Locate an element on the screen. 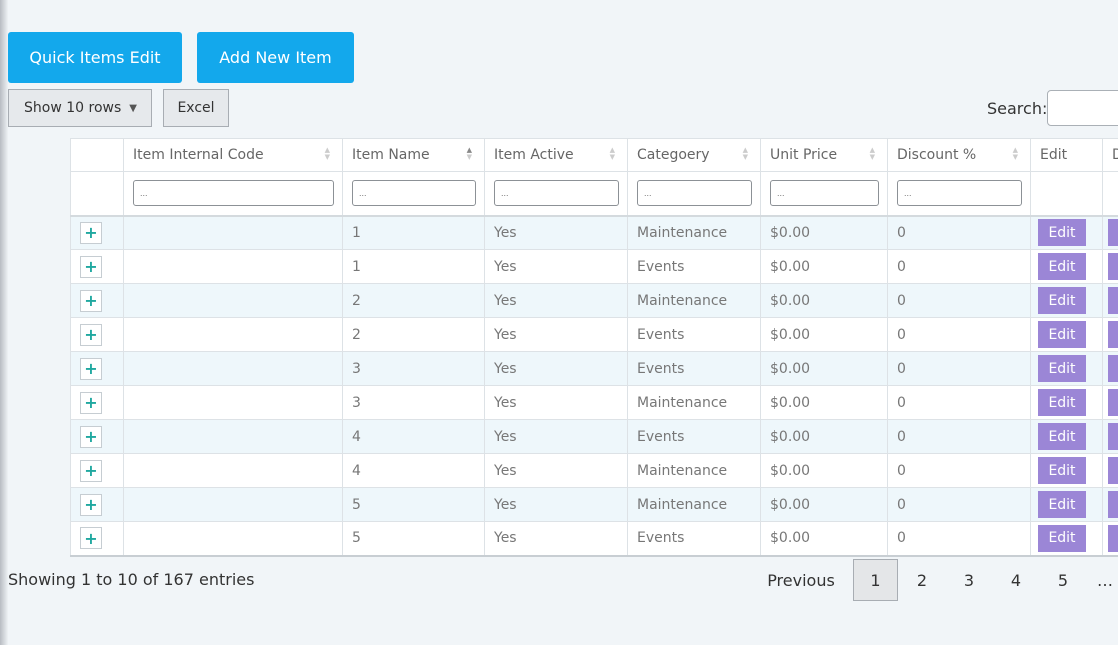 Image resolution: width=1118 pixels, height=645 pixels. table-row: +1 Yes Maintenance $0.00 0 Edit is located at coordinates (594, 232).